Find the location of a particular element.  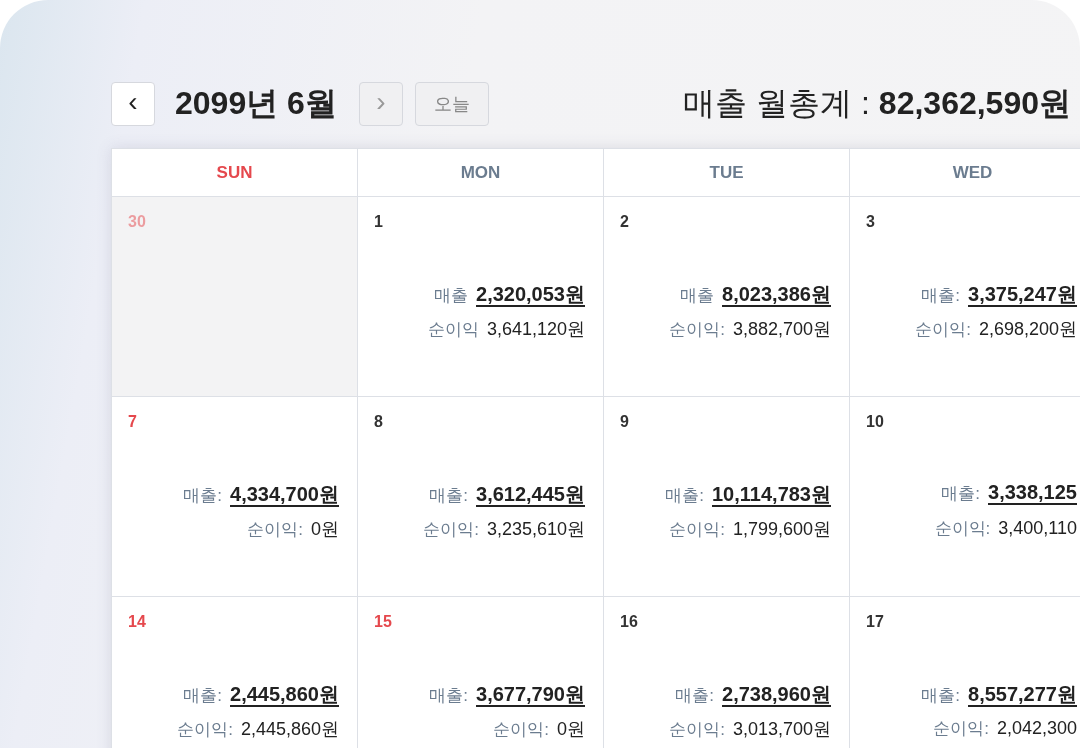

day-cell: 1 매출 2,320,053원 순이익 3,641,120원 is located at coordinates (481, 297).